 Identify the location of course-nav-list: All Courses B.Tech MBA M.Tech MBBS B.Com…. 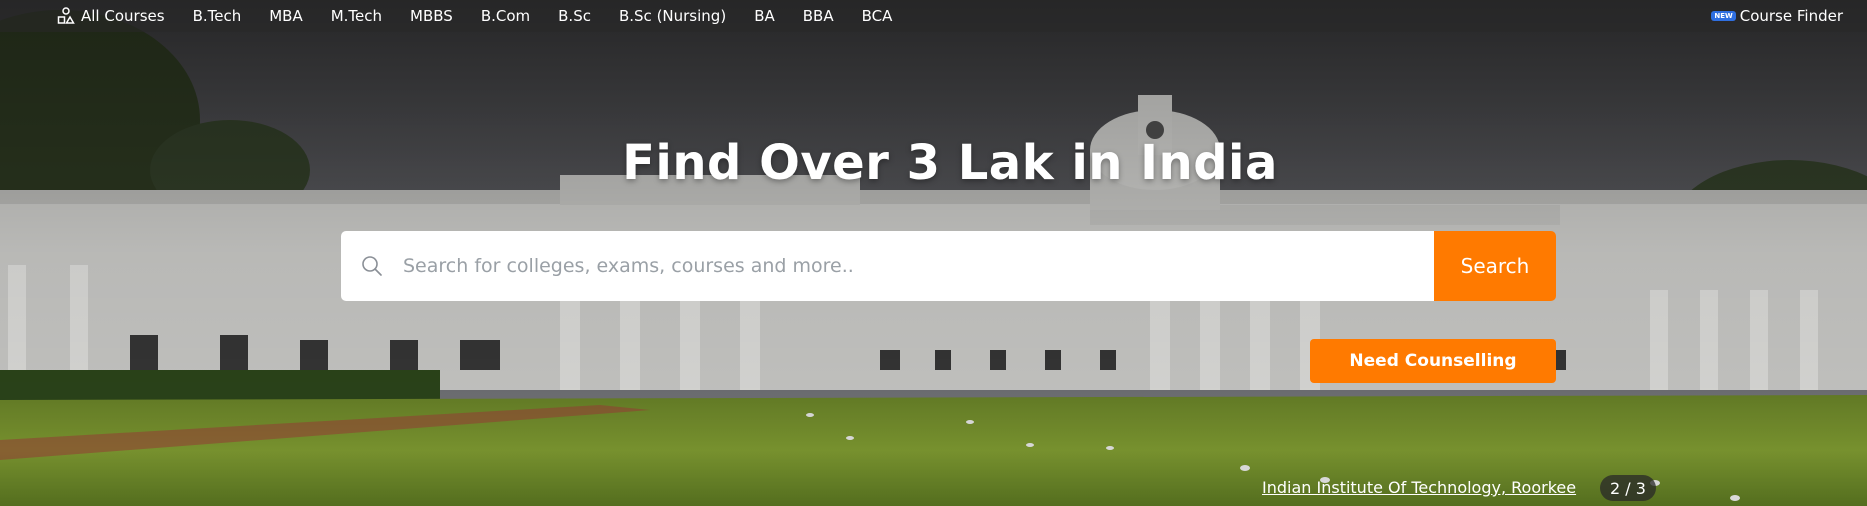
(488, 16).